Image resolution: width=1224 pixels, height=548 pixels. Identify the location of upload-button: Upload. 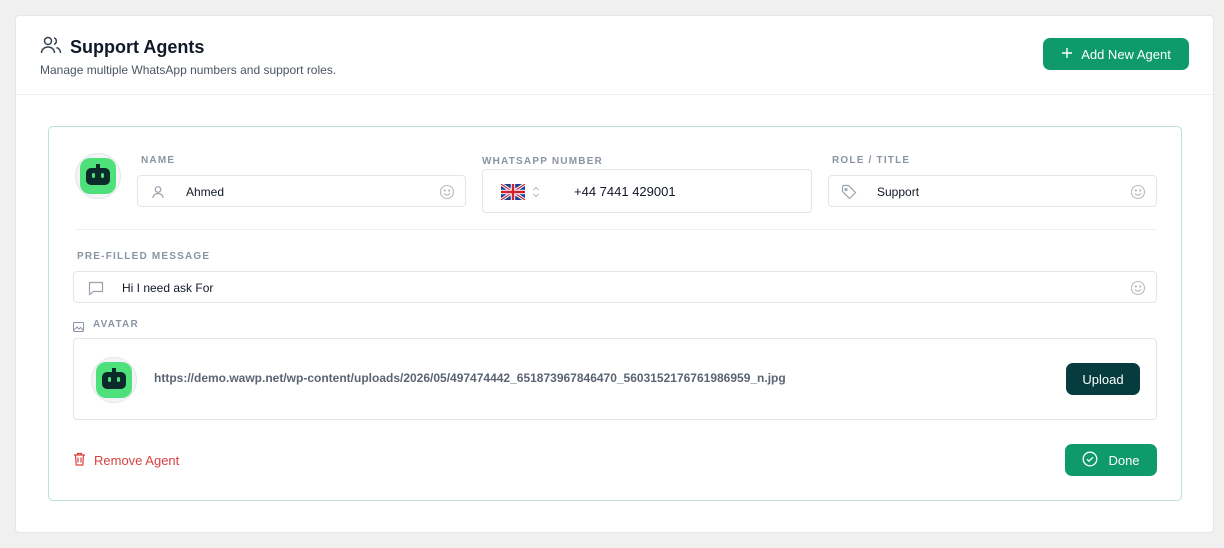
(1103, 379).